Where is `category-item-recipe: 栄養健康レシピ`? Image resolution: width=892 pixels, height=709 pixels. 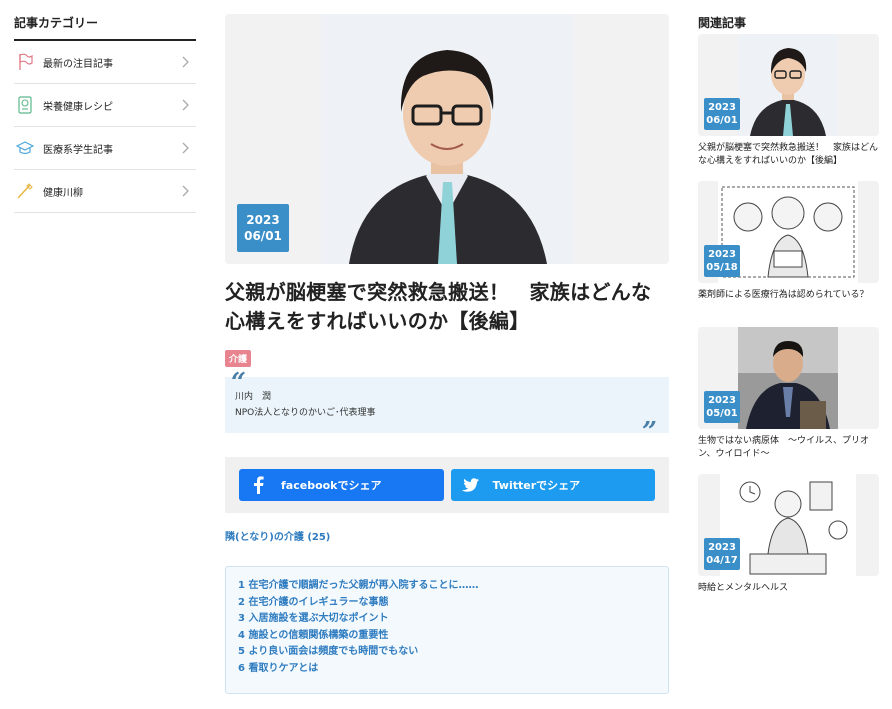 category-item-recipe: 栄養健康レシピ is located at coordinates (105, 105).